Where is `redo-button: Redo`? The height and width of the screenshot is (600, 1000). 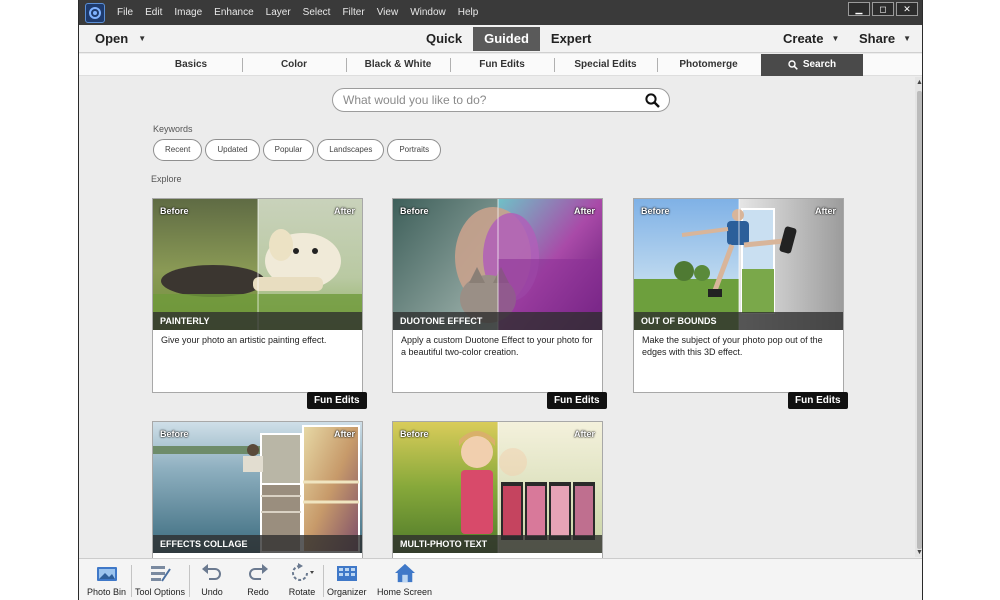 redo-button: Redo is located at coordinates (258, 580).